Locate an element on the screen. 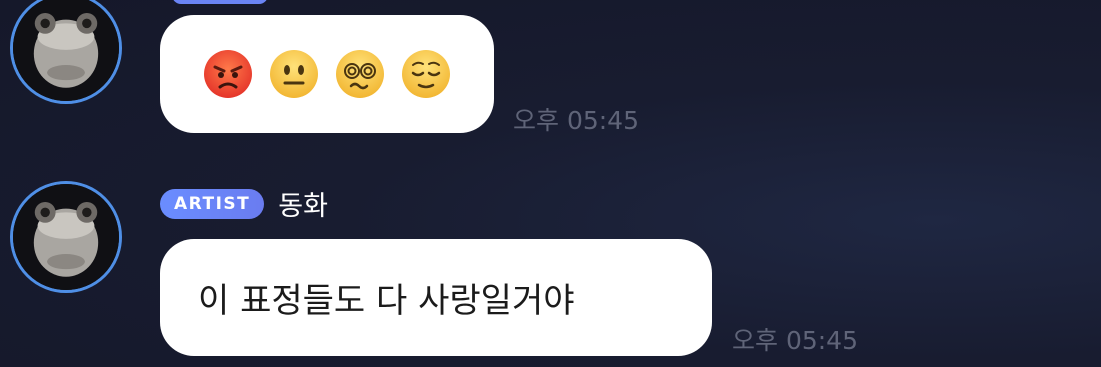  angry-face-icon is located at coordinates (228, 74).